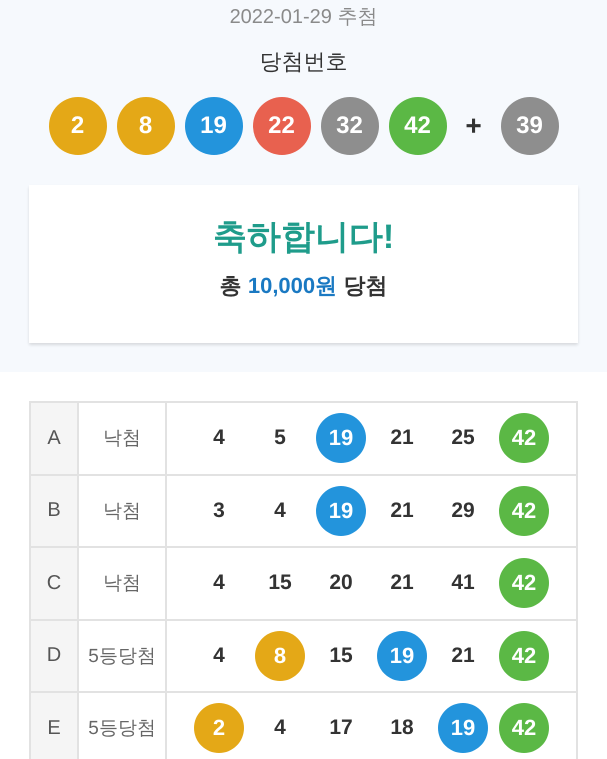  What do you see at coordinates (55, 583) in the screenshot?
I see `row-label-cell: C` at bounding box center [55, 583].